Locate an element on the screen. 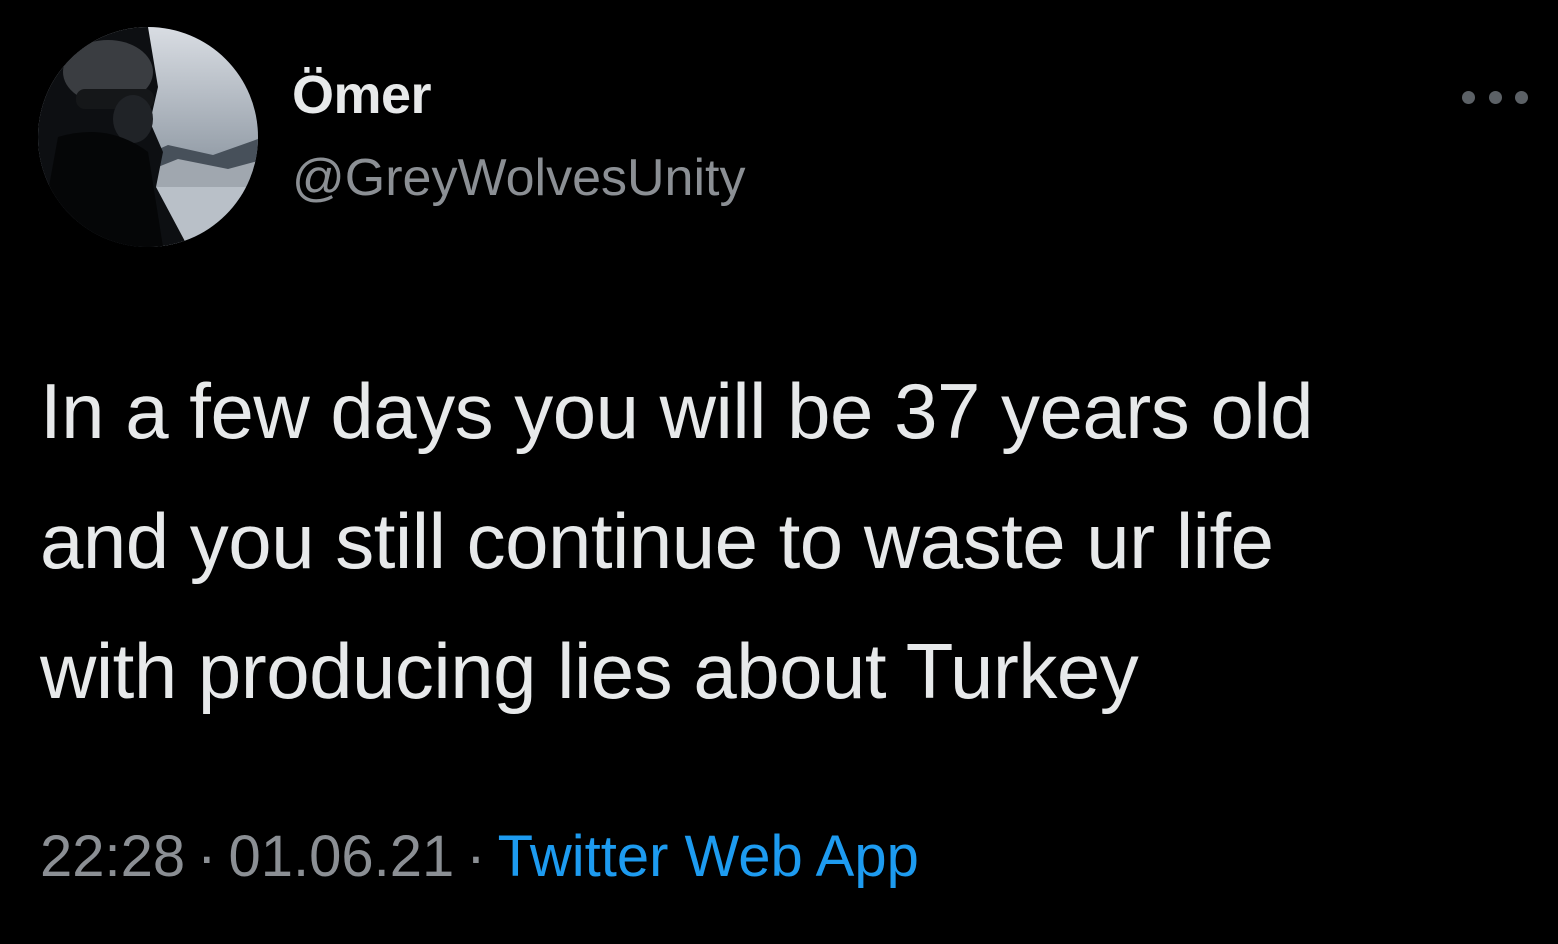  tweet-time: 22:28 is located at coordinates (112, 856).